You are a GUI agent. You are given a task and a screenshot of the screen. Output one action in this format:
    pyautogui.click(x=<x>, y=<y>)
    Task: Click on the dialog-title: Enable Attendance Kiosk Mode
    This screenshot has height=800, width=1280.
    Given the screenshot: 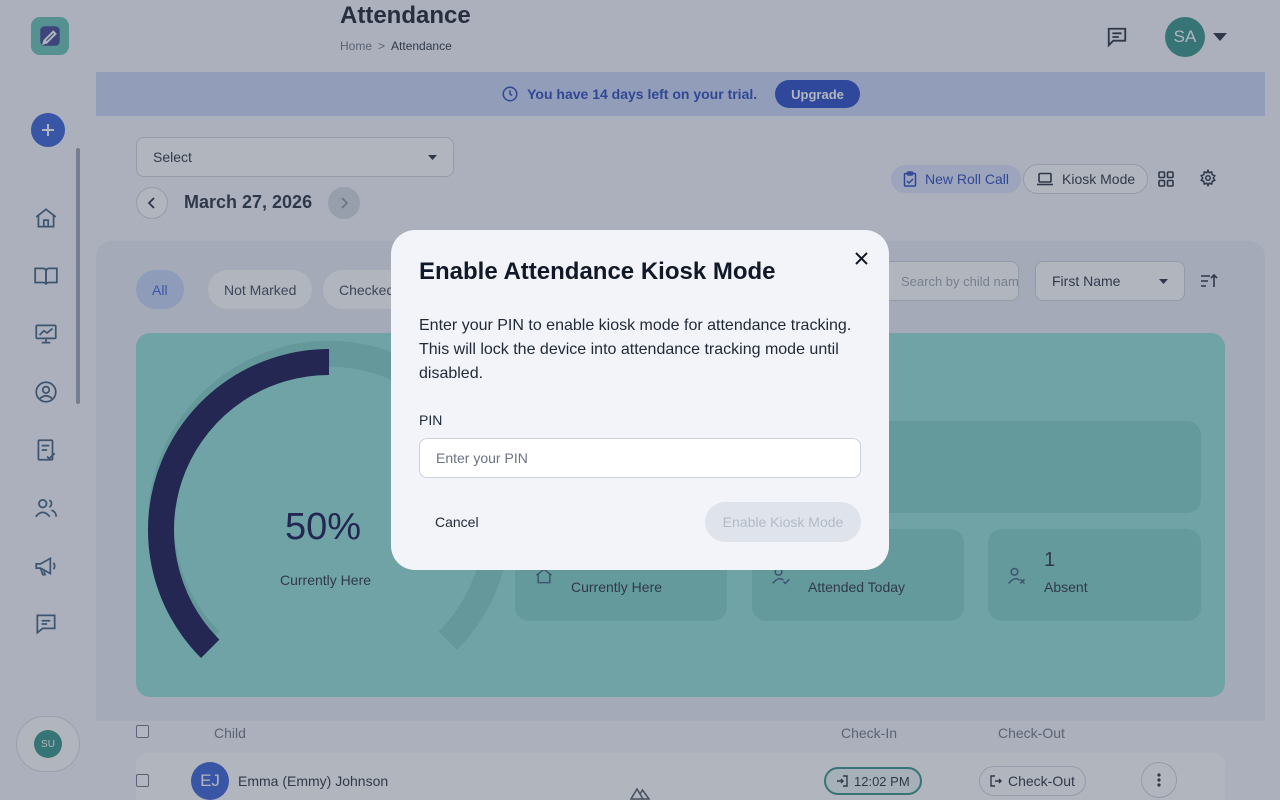 What is the action you would take?
    pyautogui.click(x=597, y=271)
    